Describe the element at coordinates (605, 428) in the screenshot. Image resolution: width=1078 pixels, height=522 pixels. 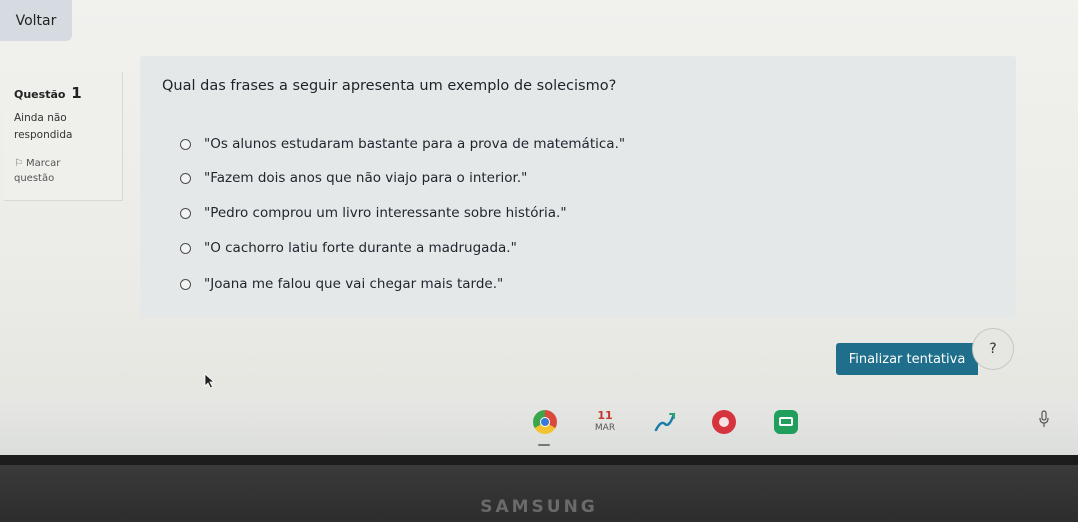
I see `calendar-month: MAR` at that location.